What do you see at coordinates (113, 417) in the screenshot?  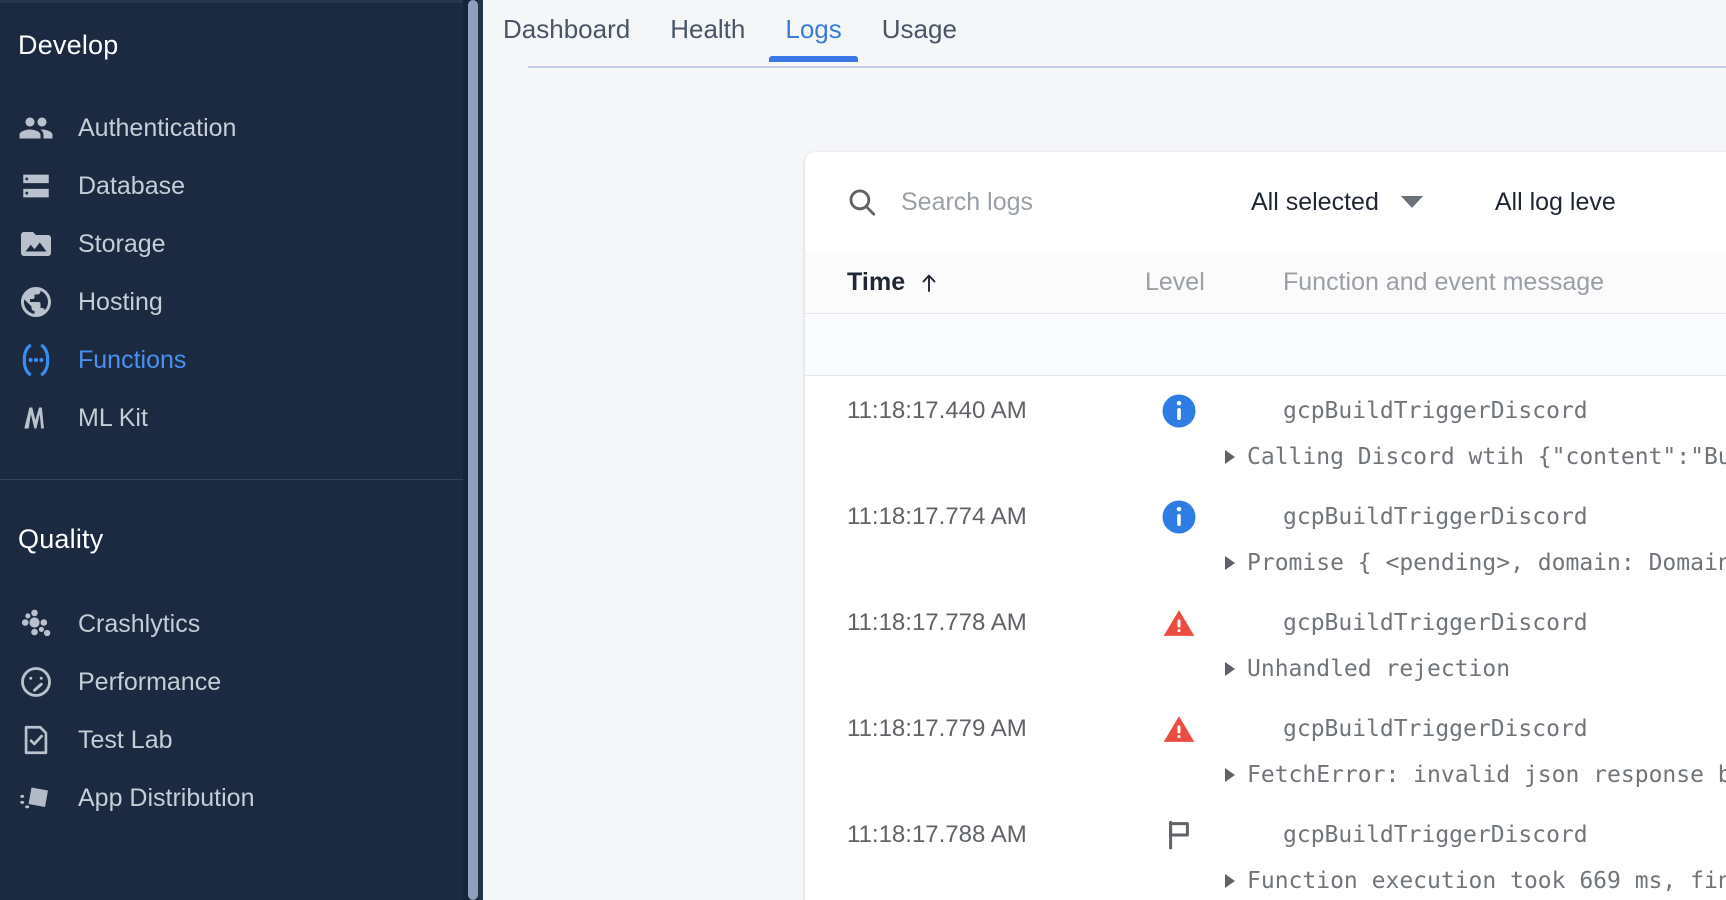 I see `sidebar-item-label: ML Kit` at bounding box center [113, 417].